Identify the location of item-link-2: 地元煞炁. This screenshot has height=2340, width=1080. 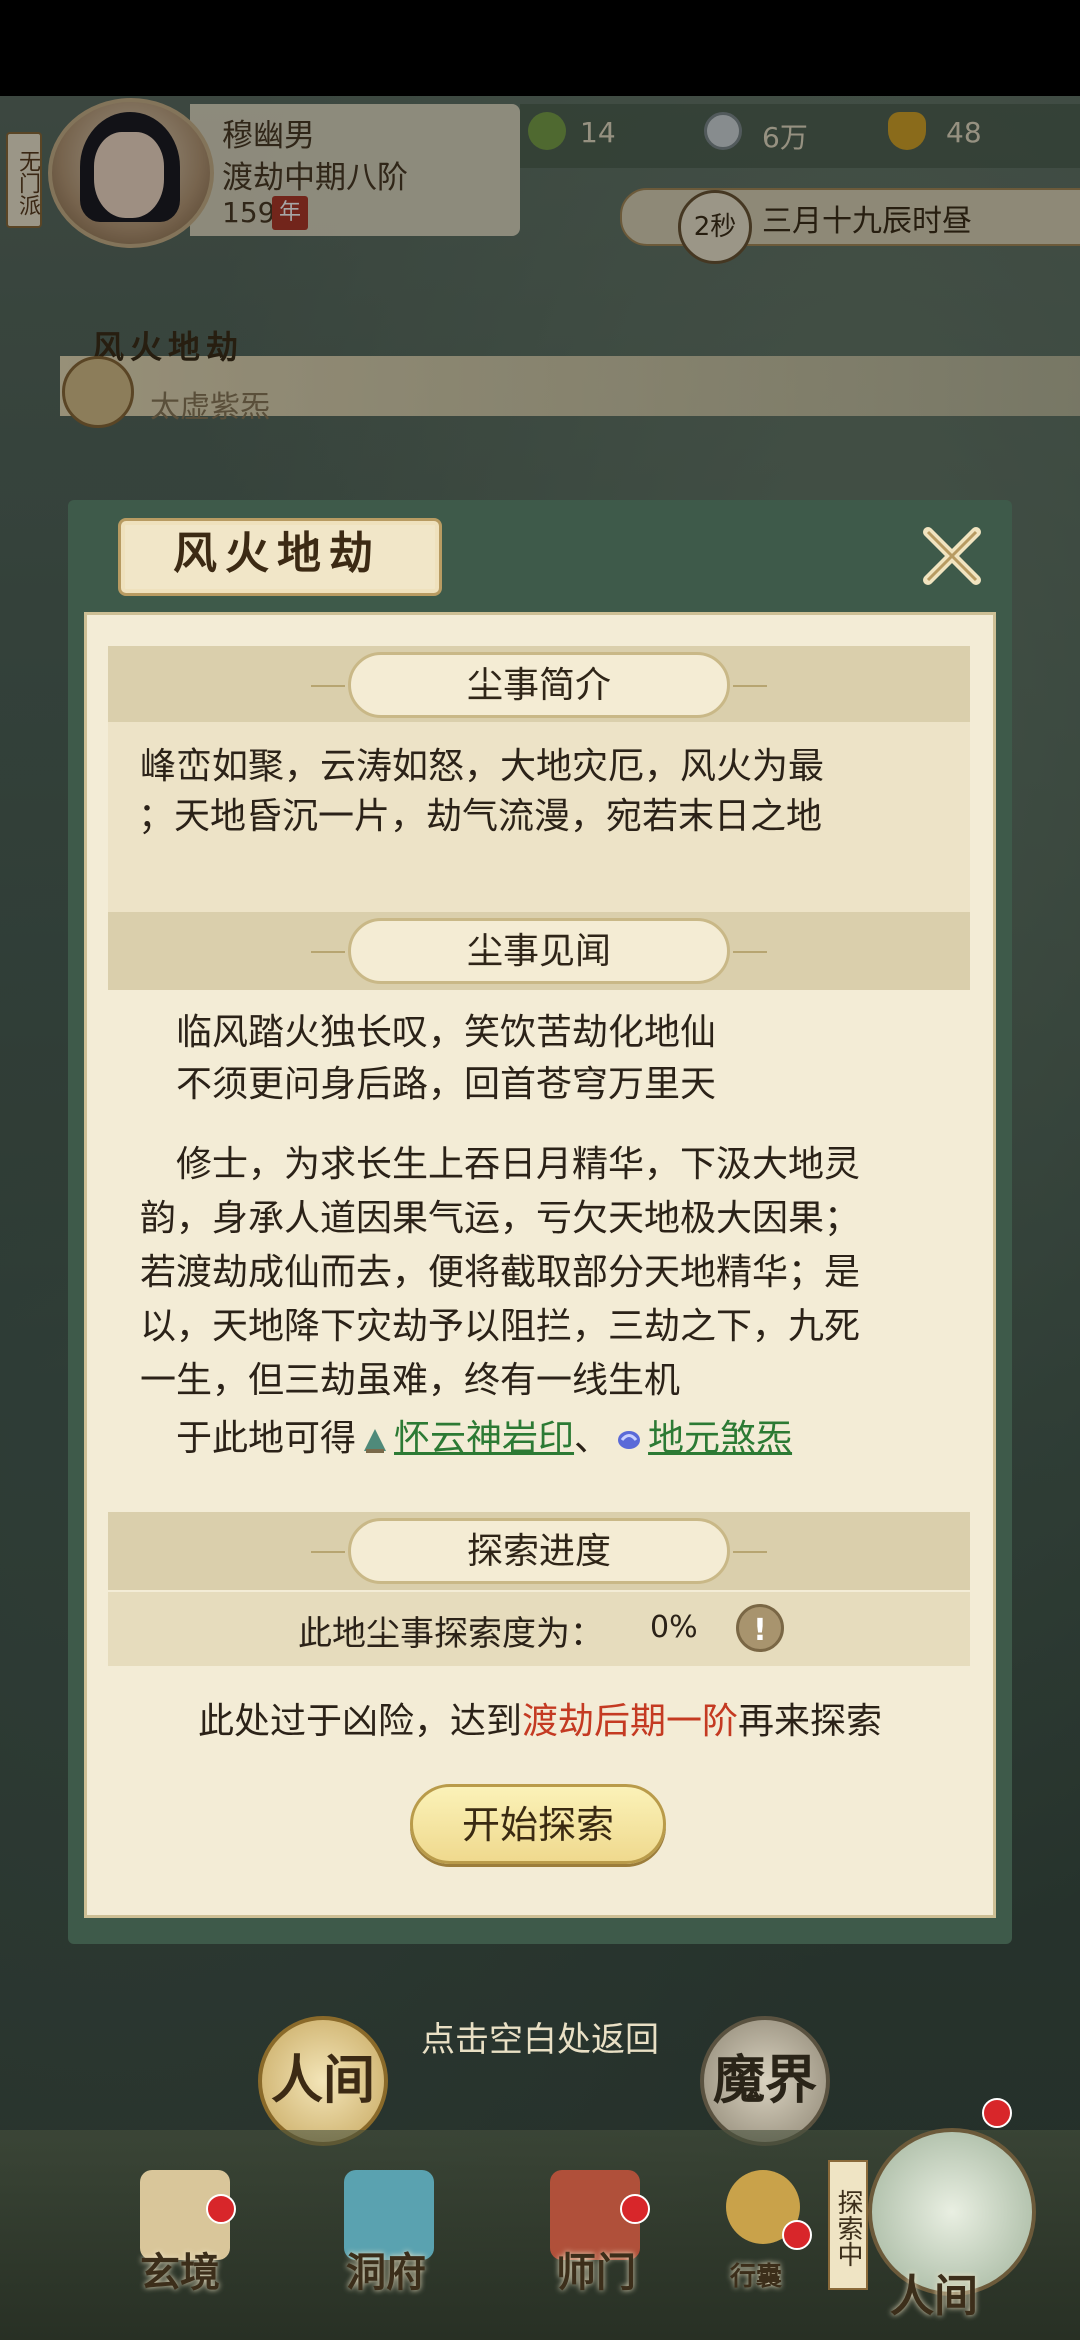
(720, 1438).